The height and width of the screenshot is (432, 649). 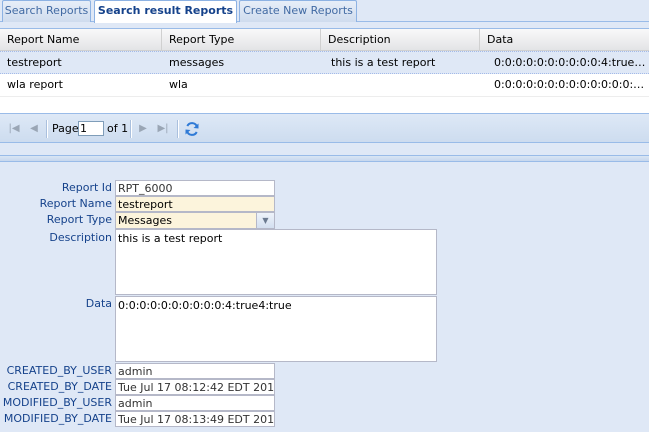 I want to click on report-type-select: Messages ▼, so click(x=195, y=220).